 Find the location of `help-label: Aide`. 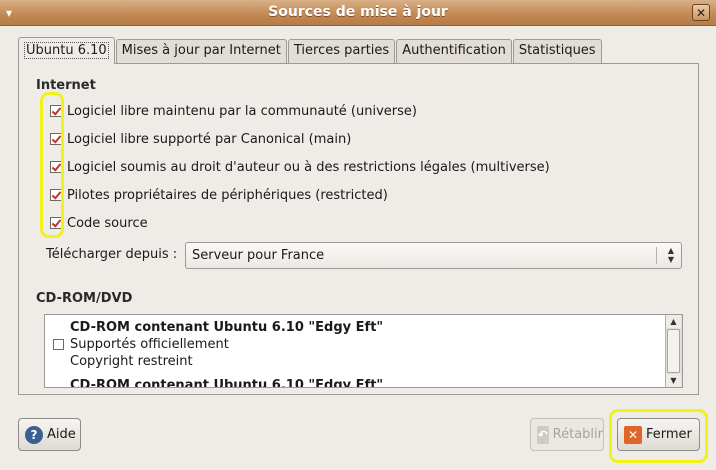

help-label: Aide is located at coordinates (61, 434).